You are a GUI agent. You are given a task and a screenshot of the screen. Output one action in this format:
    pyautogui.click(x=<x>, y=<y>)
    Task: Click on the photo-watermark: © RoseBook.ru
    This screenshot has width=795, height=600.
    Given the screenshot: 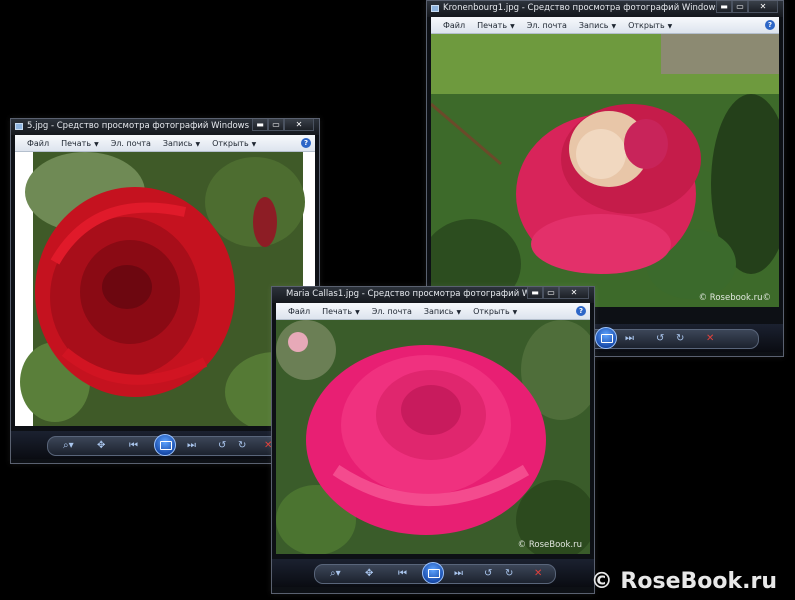 What is the action you would take?
    pyautogui.click(x=549, y=545)
    